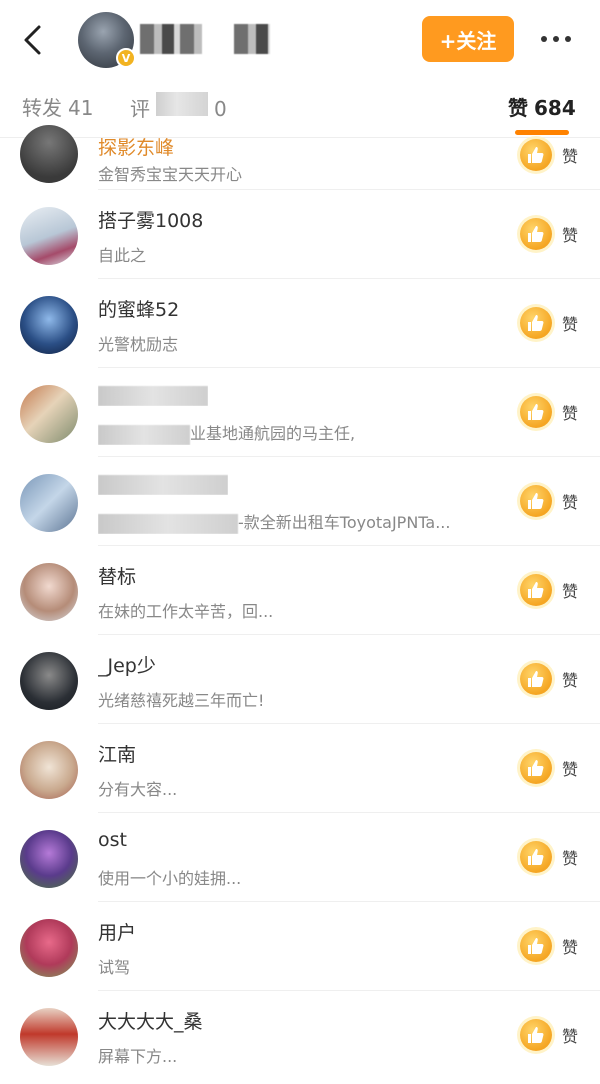 The width and height of the screenshot is (600, 1084). Describe the element at coordinates (136, 146) in the screenshot. I see `user-name: 探影东峰` at that location.